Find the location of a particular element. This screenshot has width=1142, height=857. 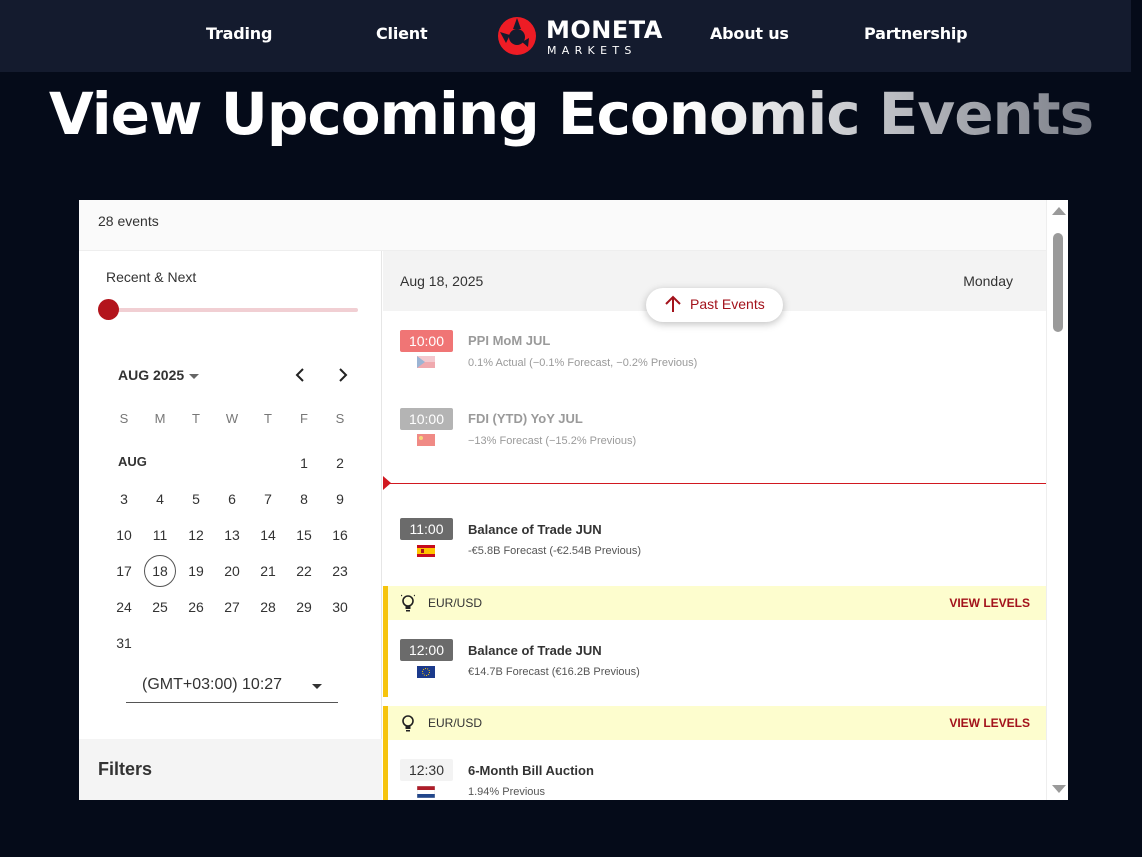

timezone-select: (GMT+03:00) 10:27 is located at coordinates (232, 687).